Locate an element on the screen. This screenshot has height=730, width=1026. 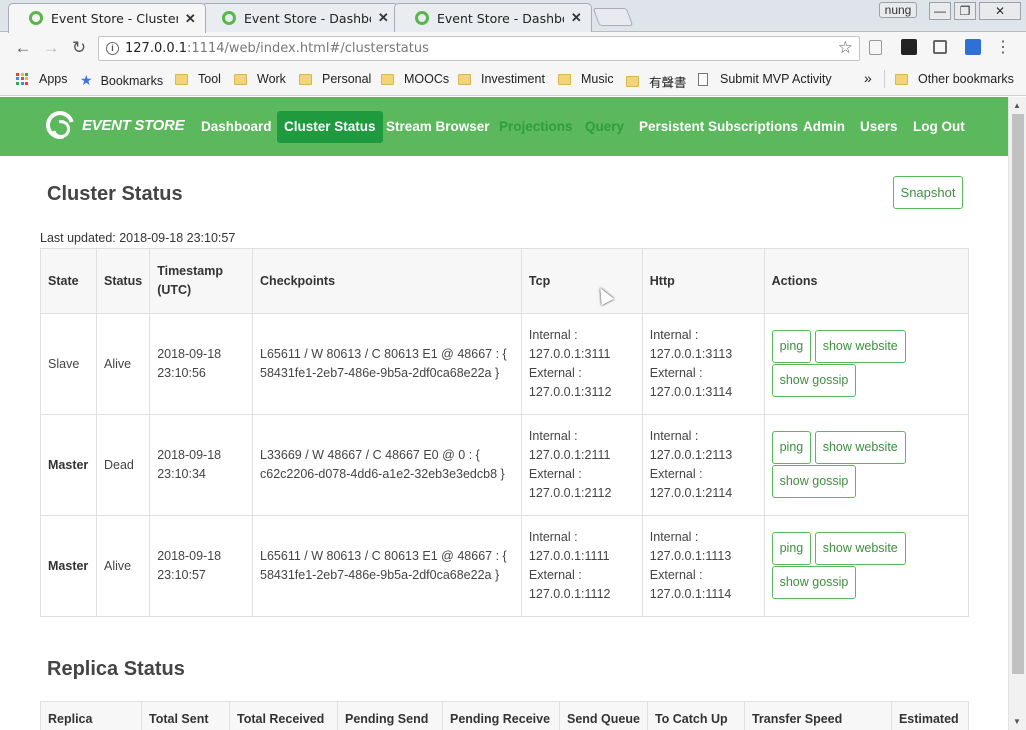
site-info-icon: i is located at coordinates (112, 48).